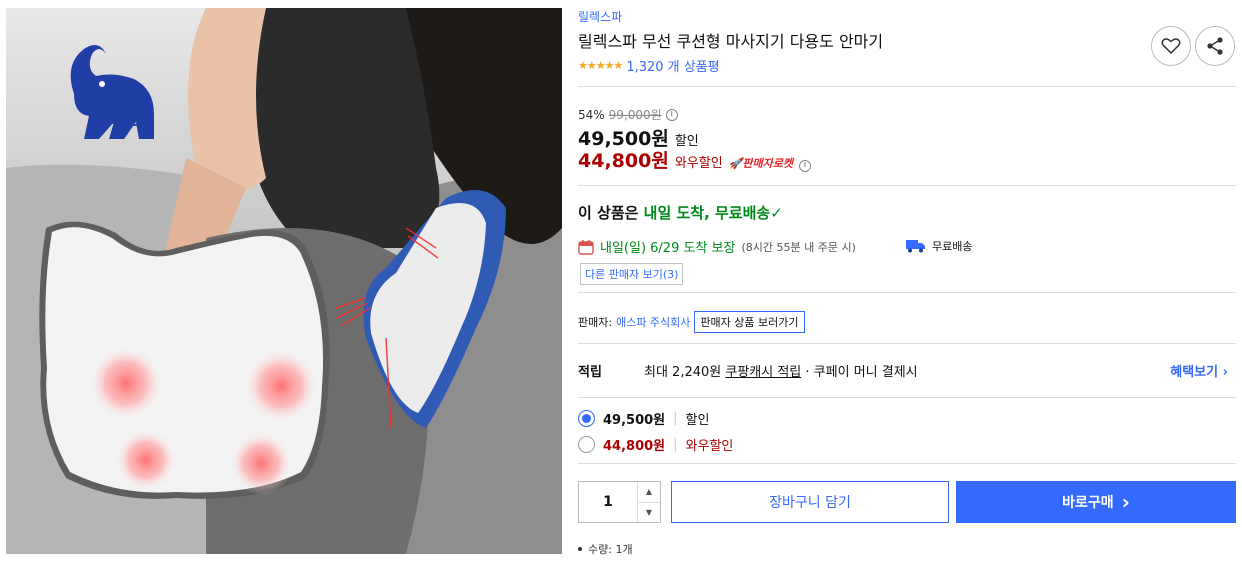 The image size is (1242, 561). Describe the element at coordinates (649, 492) in the screenshot. I see `quantity-increase-button: ▲` at that location.